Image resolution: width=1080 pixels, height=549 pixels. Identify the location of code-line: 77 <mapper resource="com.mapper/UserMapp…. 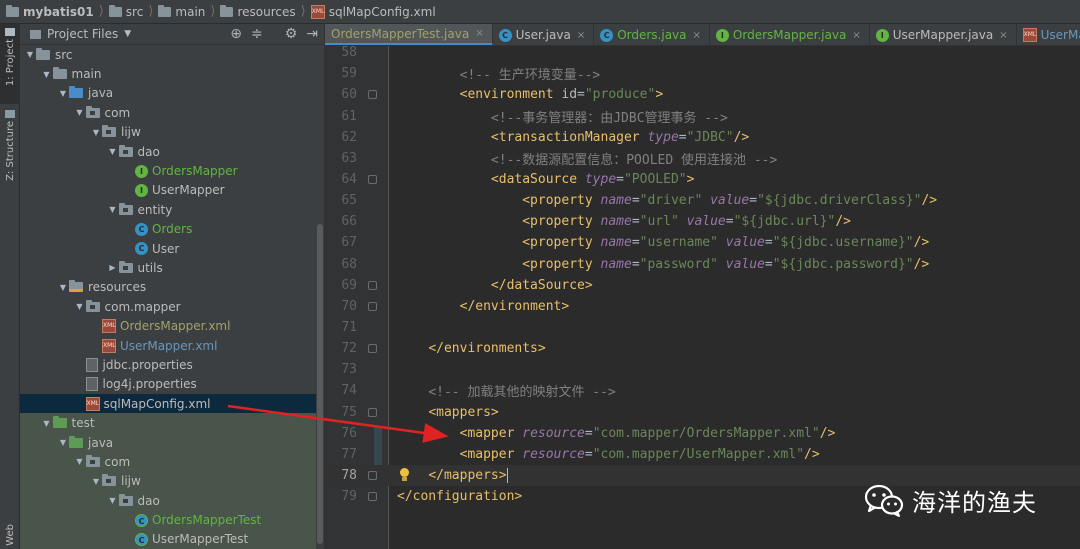
(702, 454).